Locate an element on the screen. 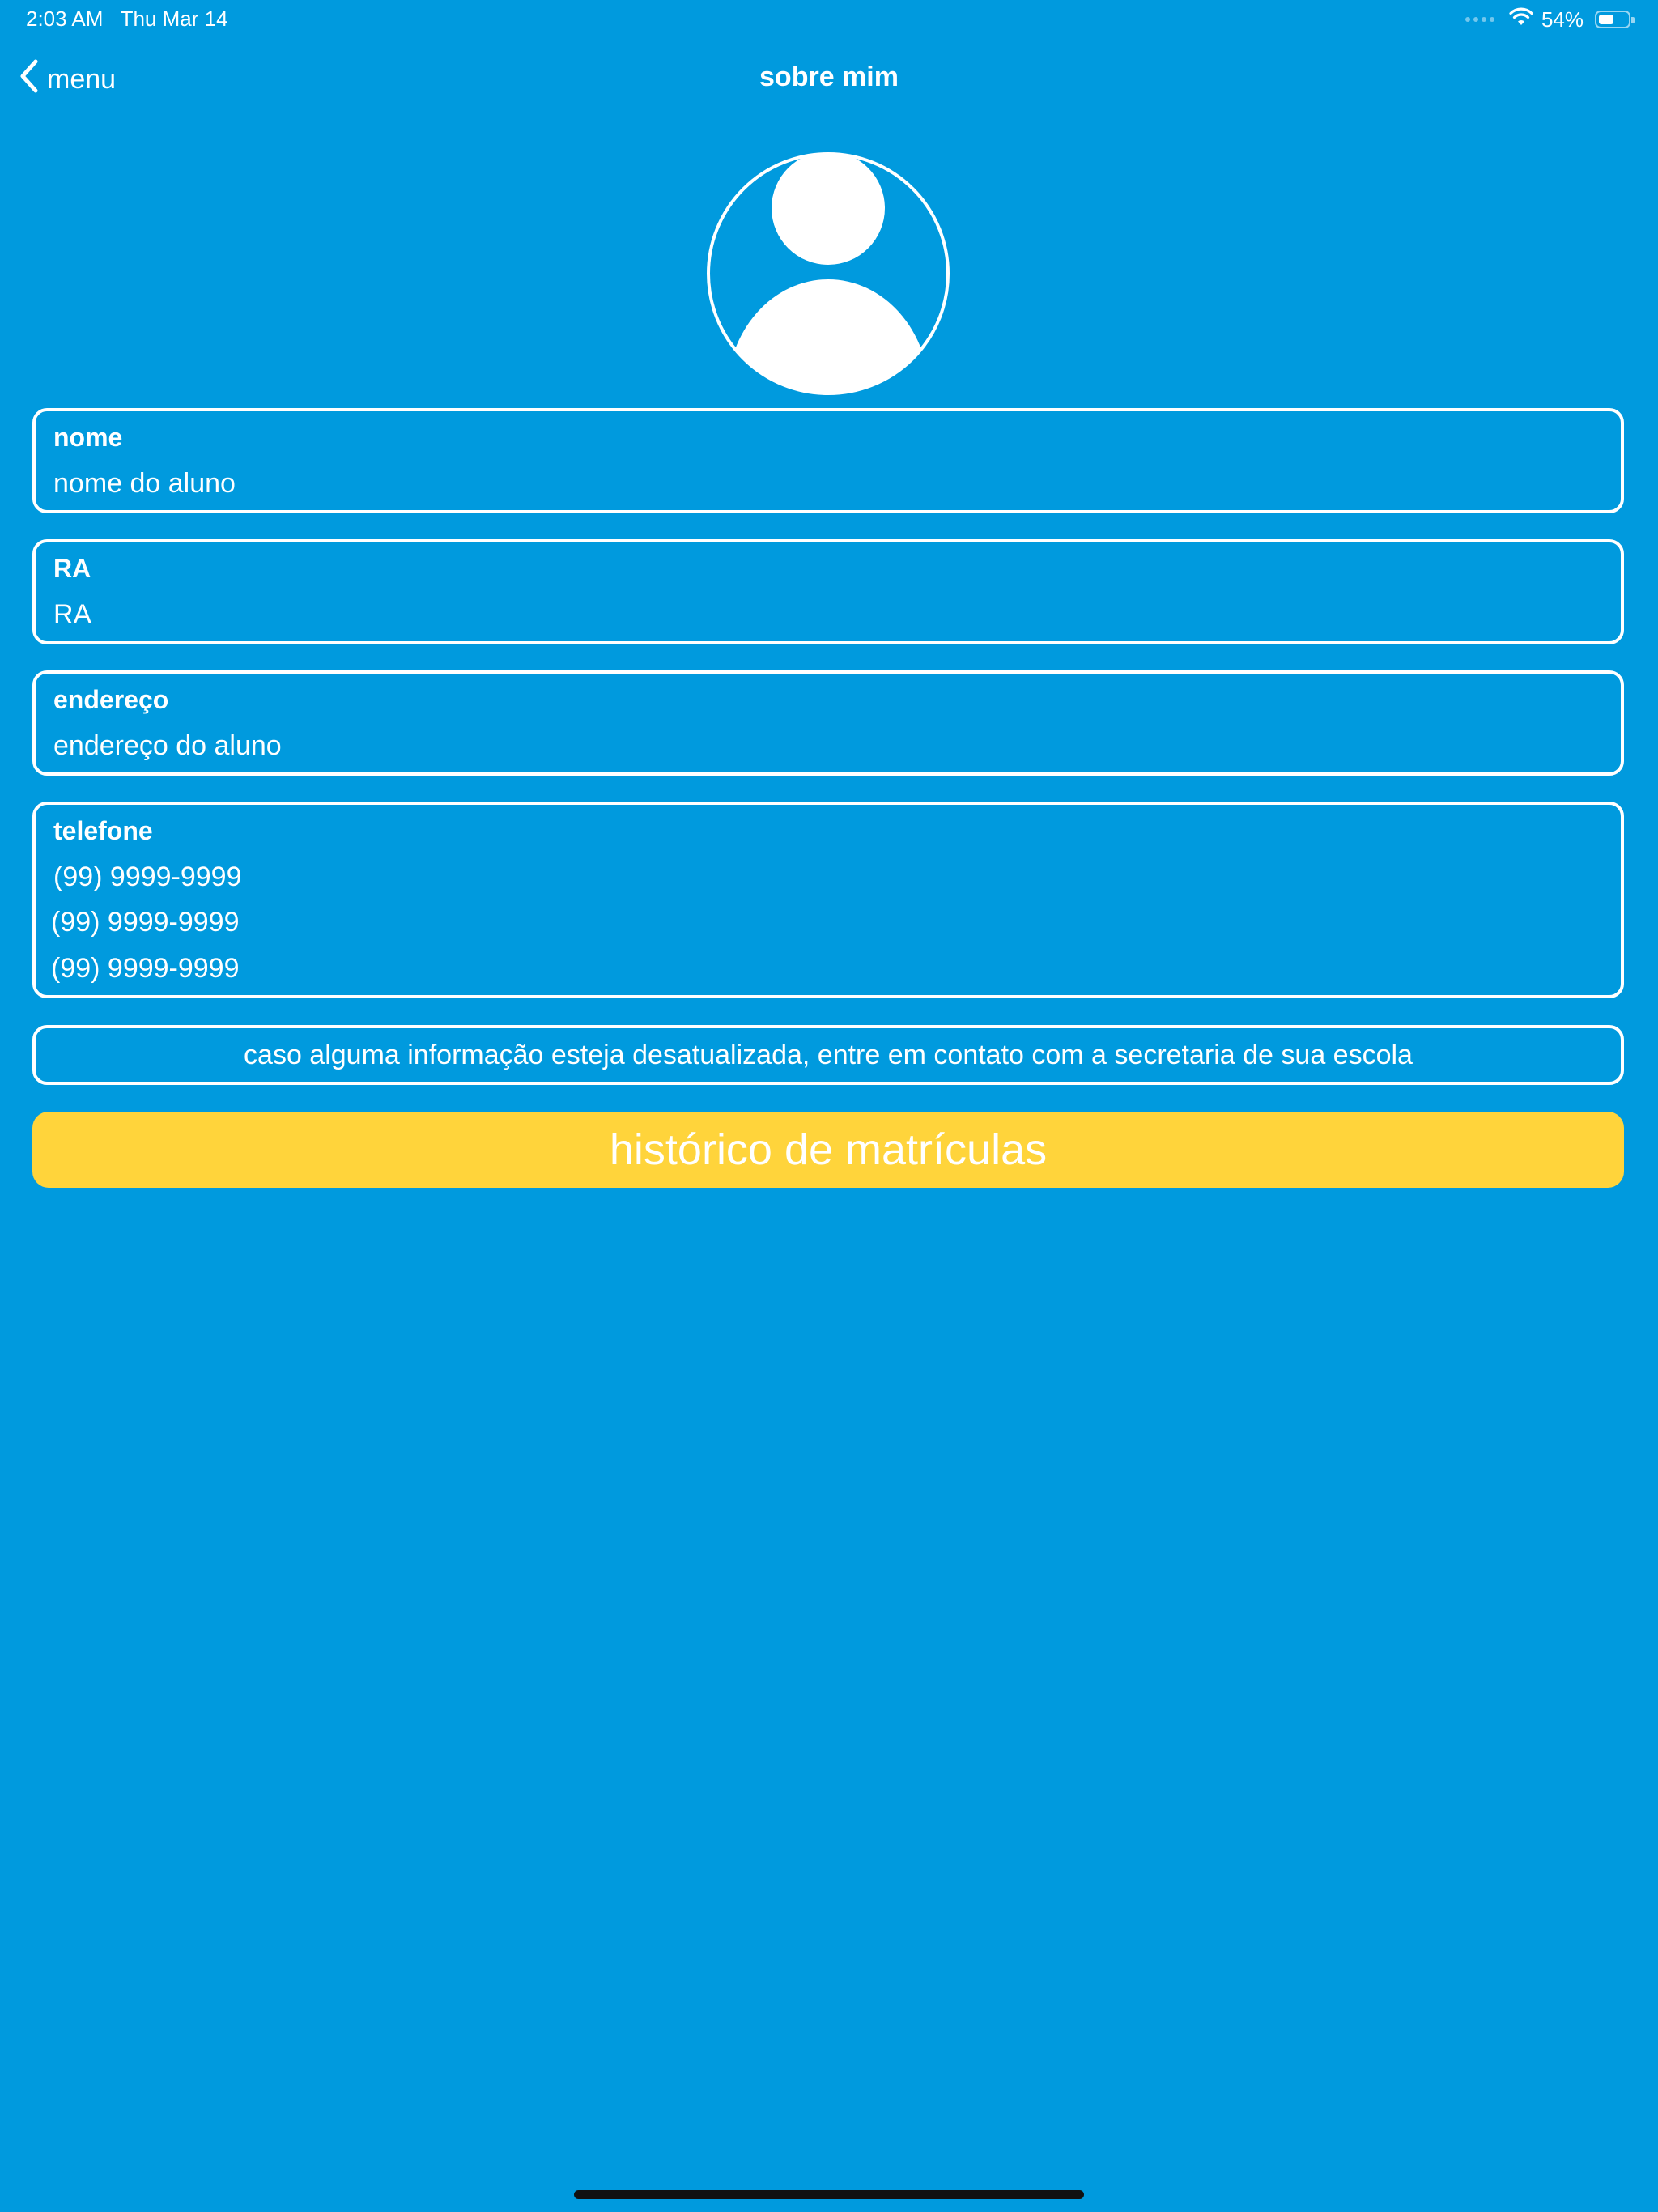 The height and width of the screenshot is (2212, 1658). battery-level is located at coordinates (1606, 19).